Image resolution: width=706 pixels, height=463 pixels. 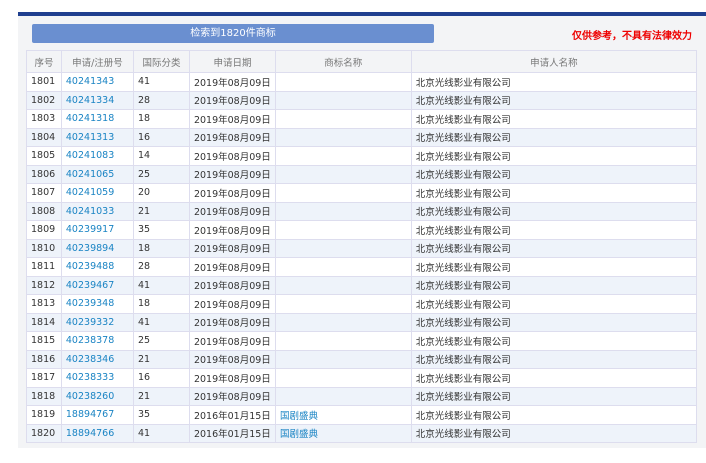 What do you see at coordinates (97, 359) in the screenshot?
I see `registration-number-link: 40238346` at bounding box center [97, 359].